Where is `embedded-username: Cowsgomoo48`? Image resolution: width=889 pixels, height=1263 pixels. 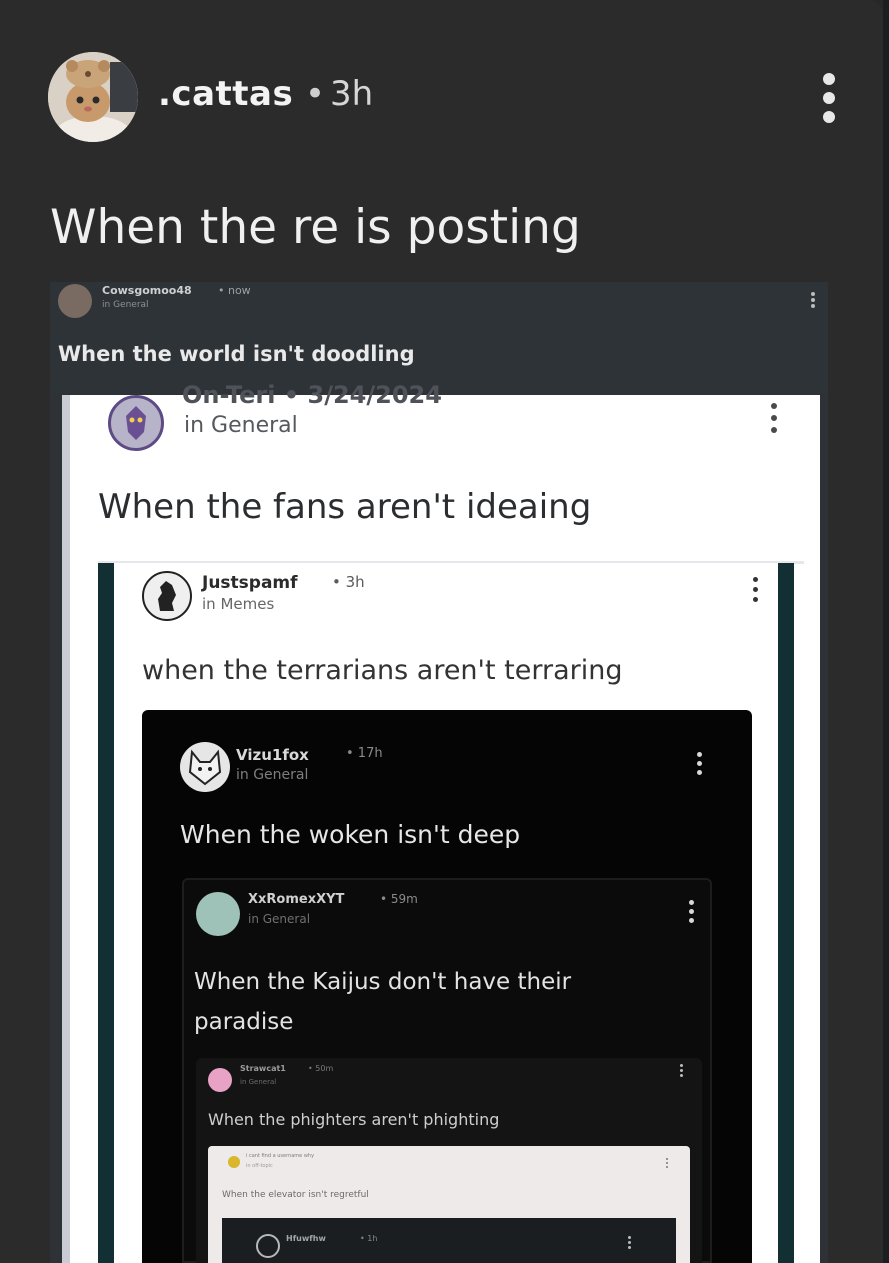
embedded-username: Cowsgomoo48 is located at coordinates (147, 290).